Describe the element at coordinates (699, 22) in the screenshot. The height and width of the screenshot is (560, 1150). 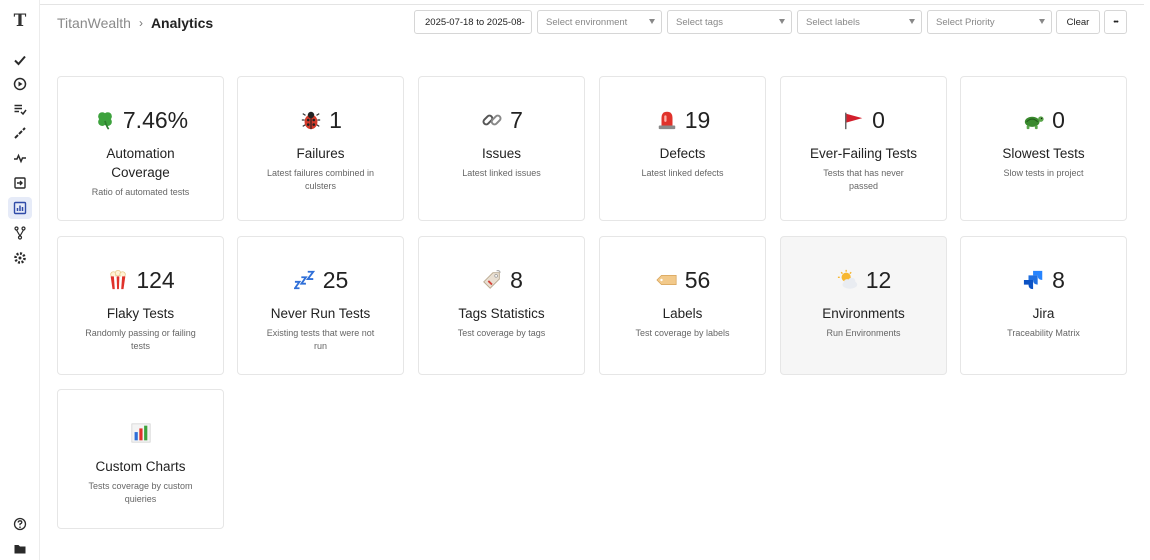
I see `tags-select-placeholder: Select tags` at that location.